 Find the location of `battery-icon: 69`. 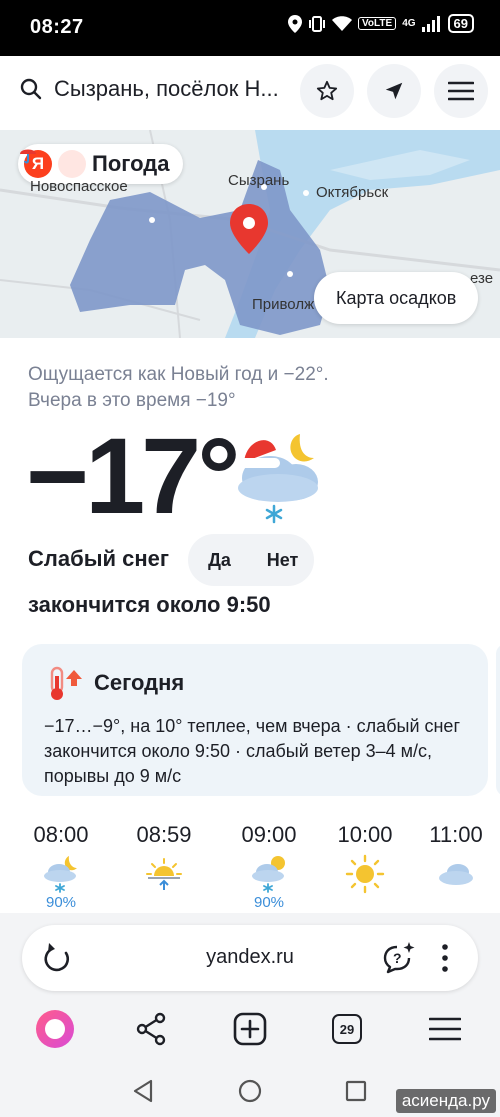

battery-icon: 69 is located at coordinates (460, 23).